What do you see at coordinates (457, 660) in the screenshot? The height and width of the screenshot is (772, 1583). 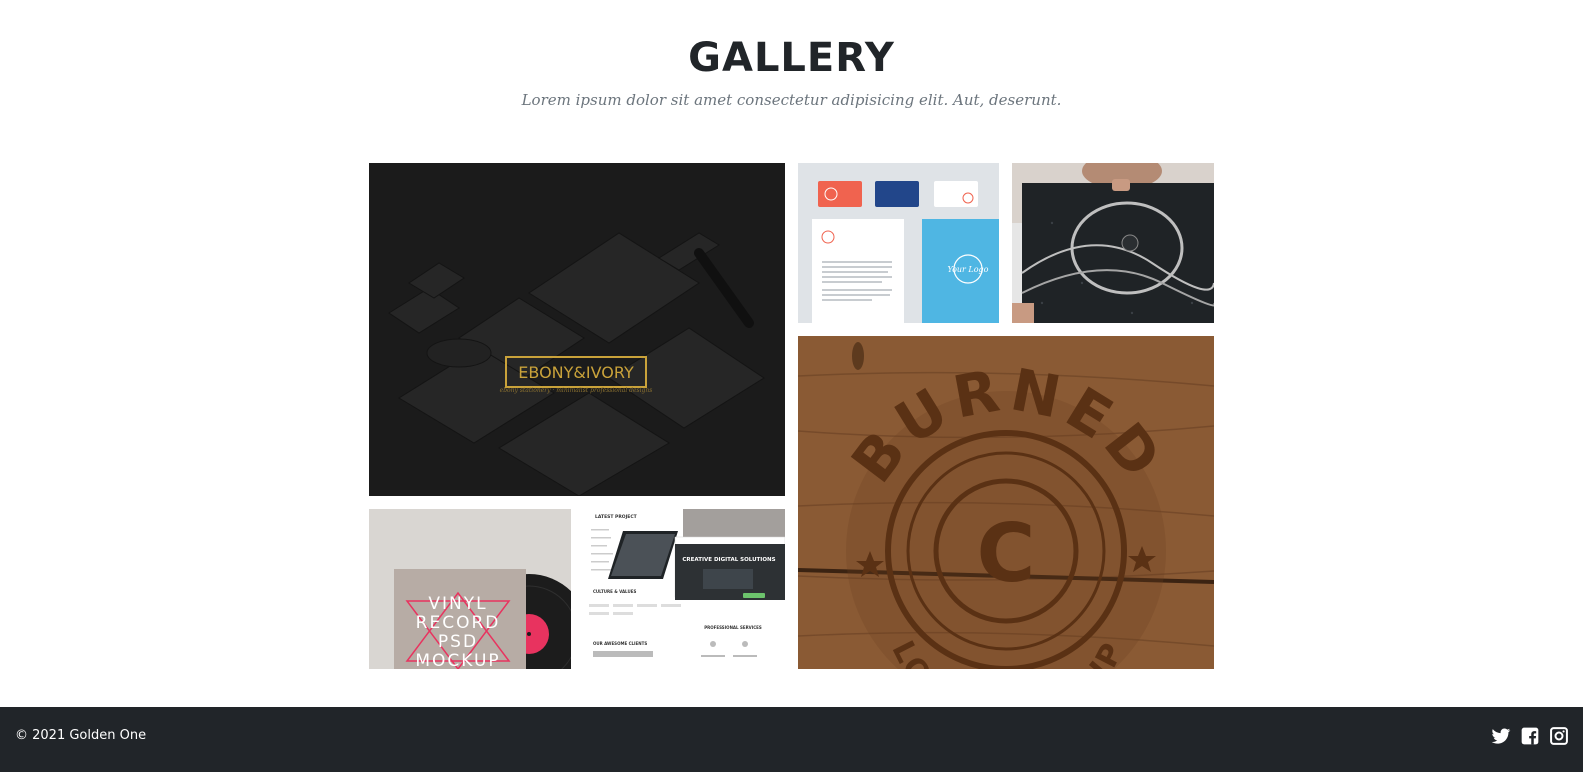 I see `vinyl-line-4: MOCKUP` at bounding box center [457, 660].